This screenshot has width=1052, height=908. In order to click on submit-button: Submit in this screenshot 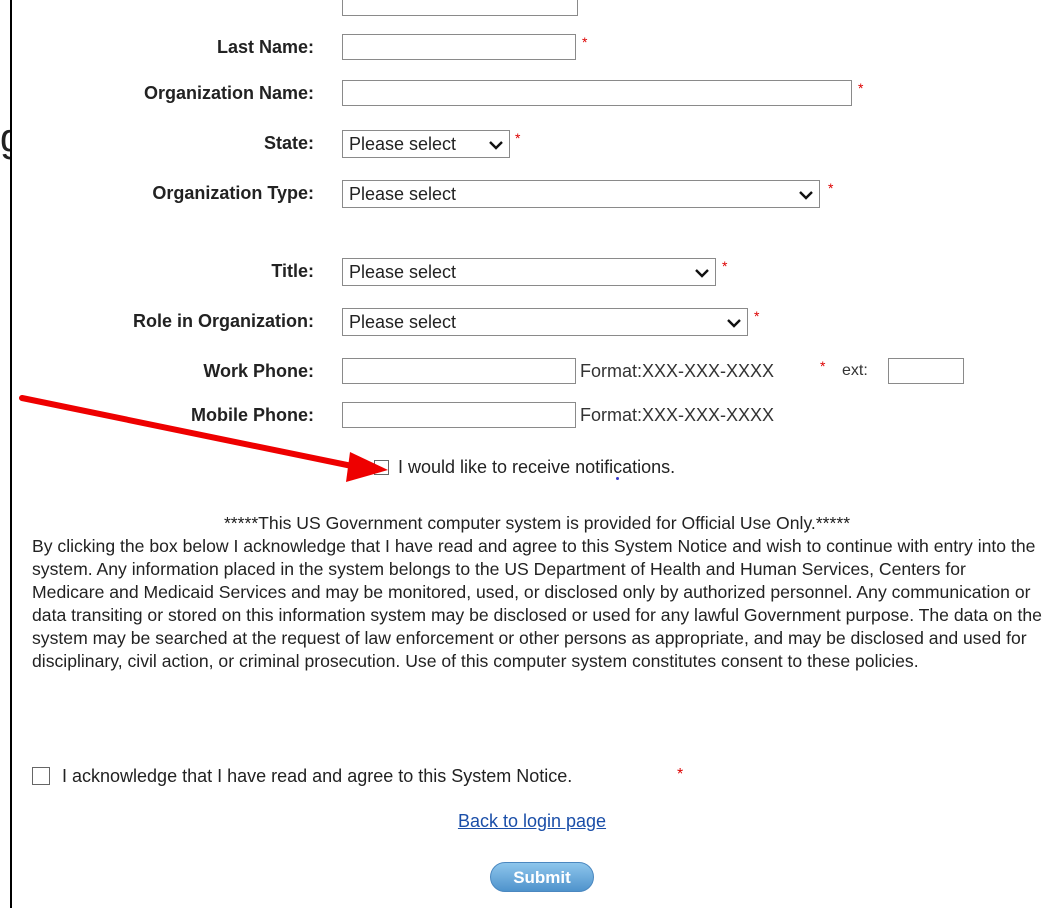, I will do `click(542, 877)`.